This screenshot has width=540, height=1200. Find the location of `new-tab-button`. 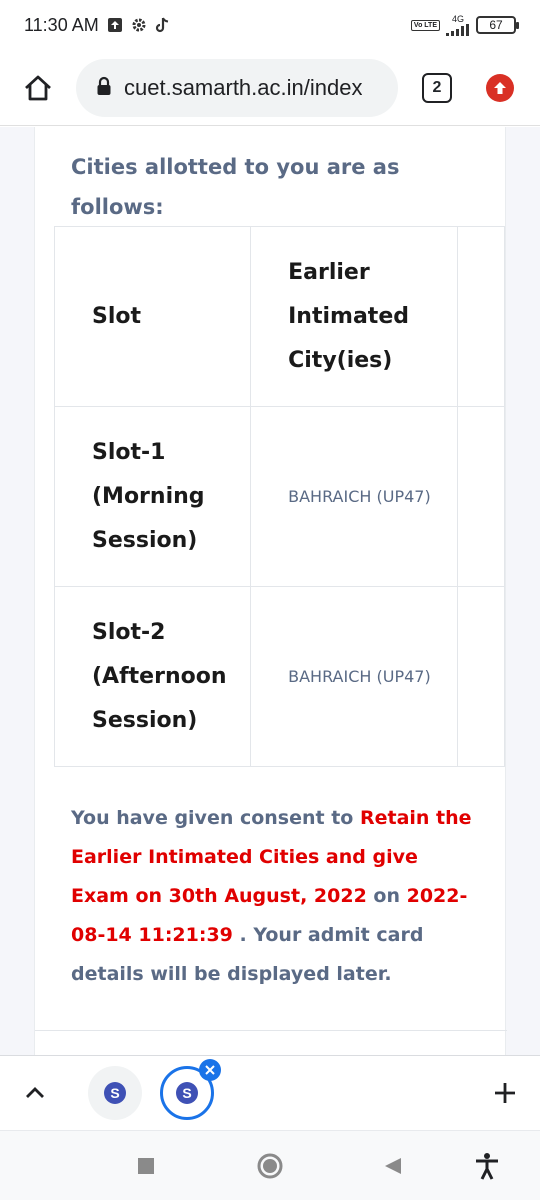

new-tab-button is located at coordinates (505, 1093).